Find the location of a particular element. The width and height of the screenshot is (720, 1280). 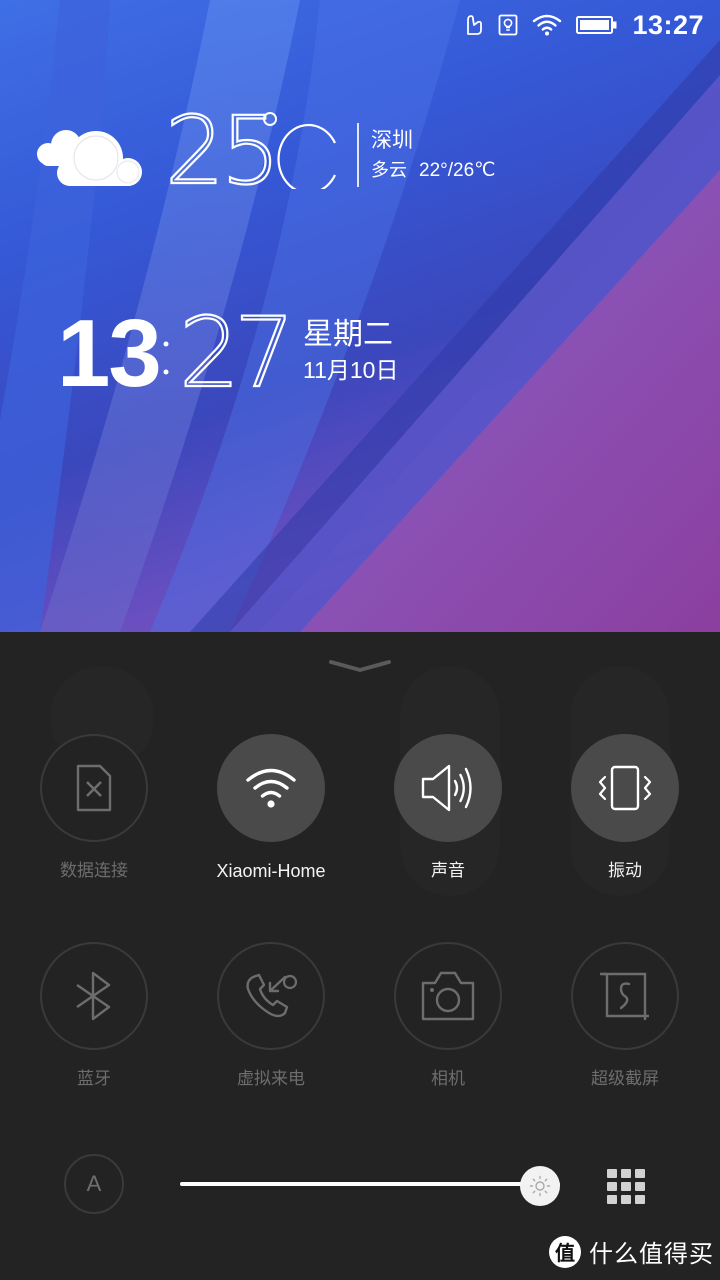

vibrate-icon is located at coordinates (625, 788).